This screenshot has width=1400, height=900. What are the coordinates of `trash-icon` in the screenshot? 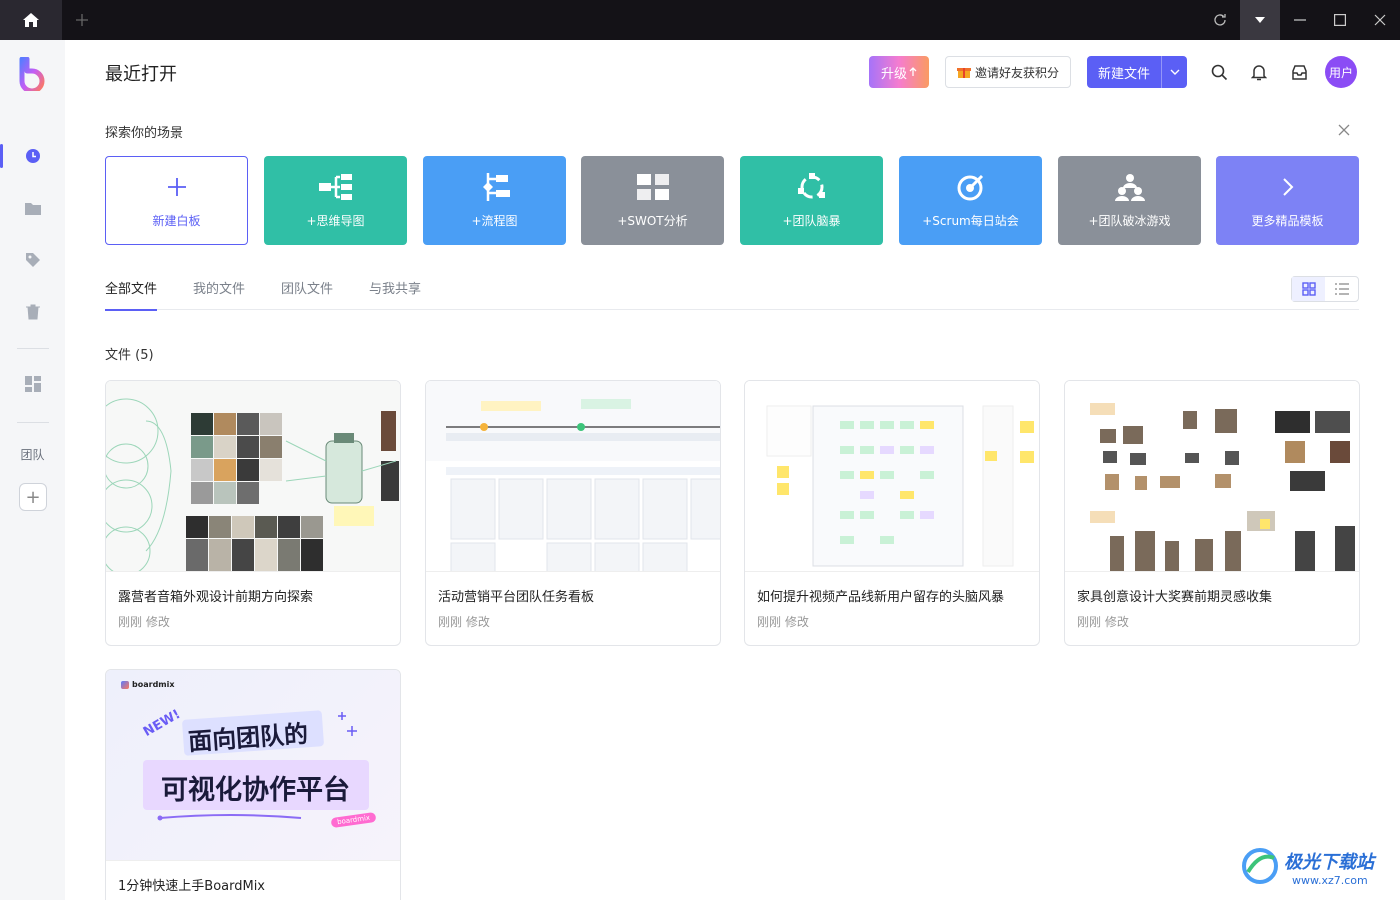 It's located at (32, 312).